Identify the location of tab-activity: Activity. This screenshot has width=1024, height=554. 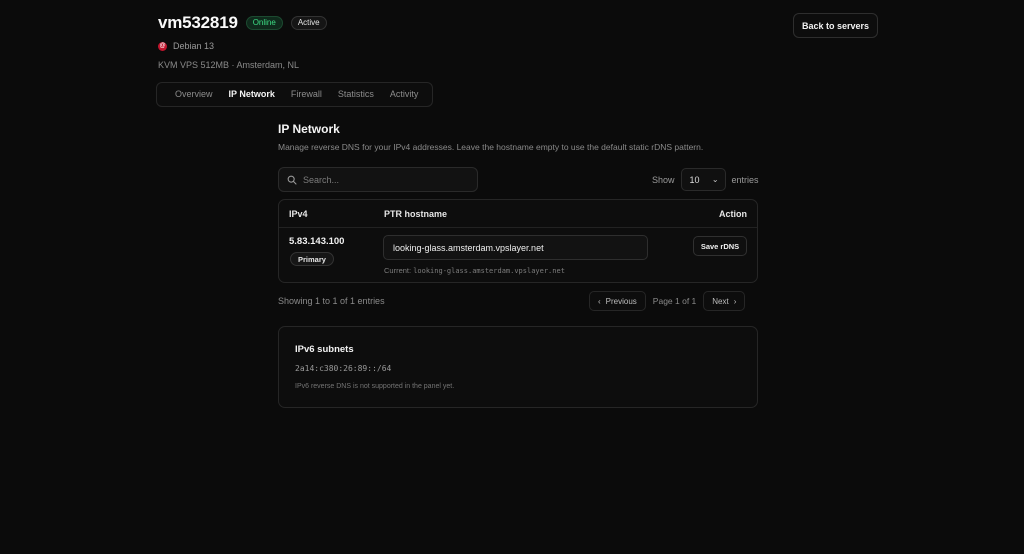
(404, 94).